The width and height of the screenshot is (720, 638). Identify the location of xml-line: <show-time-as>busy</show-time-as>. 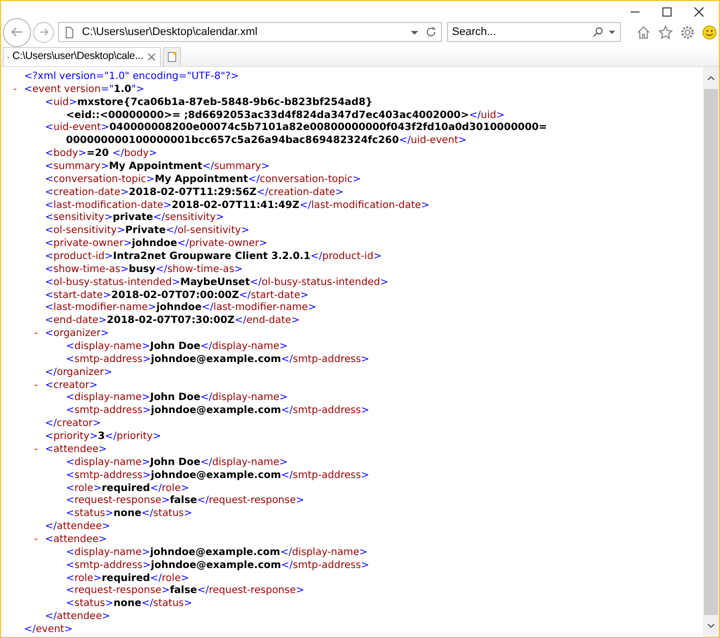
(144, 270).